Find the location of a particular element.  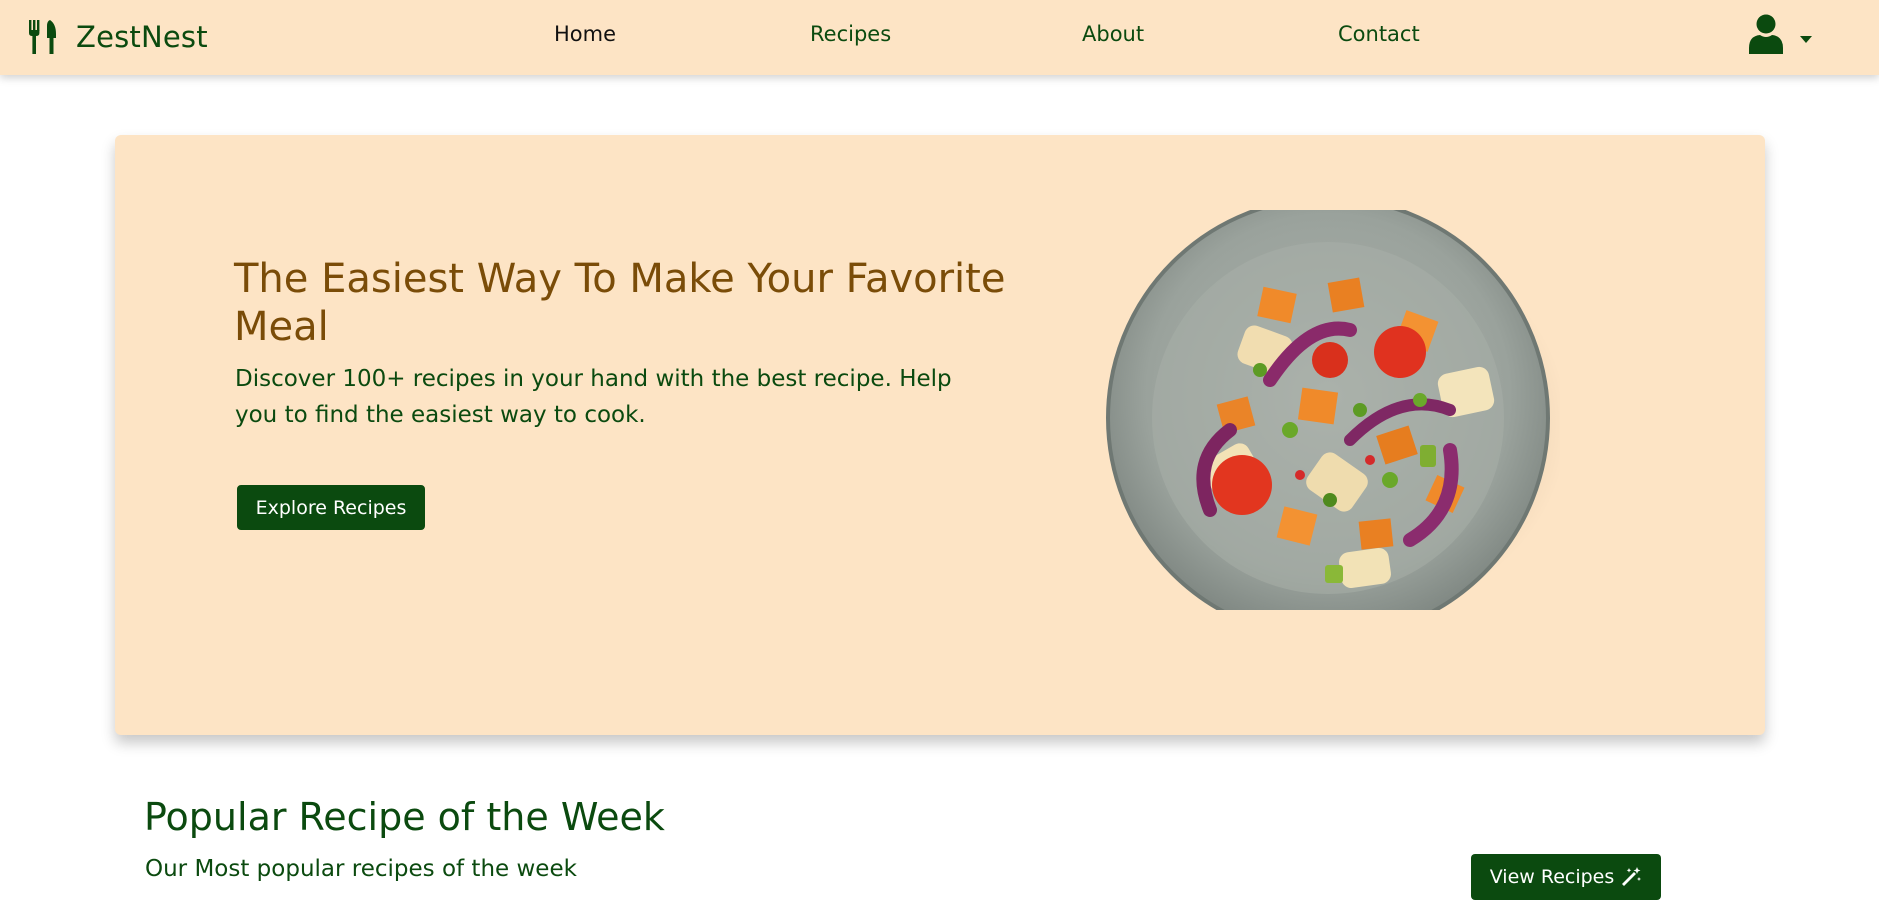

view-recipes-button: View Recipes is located at coordinates (1566, 877).